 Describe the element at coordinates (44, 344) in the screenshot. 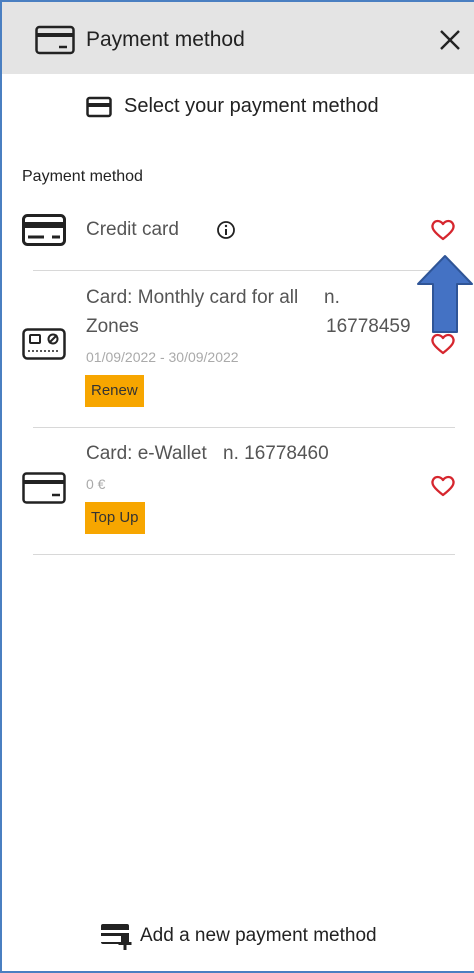

I see `transit-card-icon` at that location.